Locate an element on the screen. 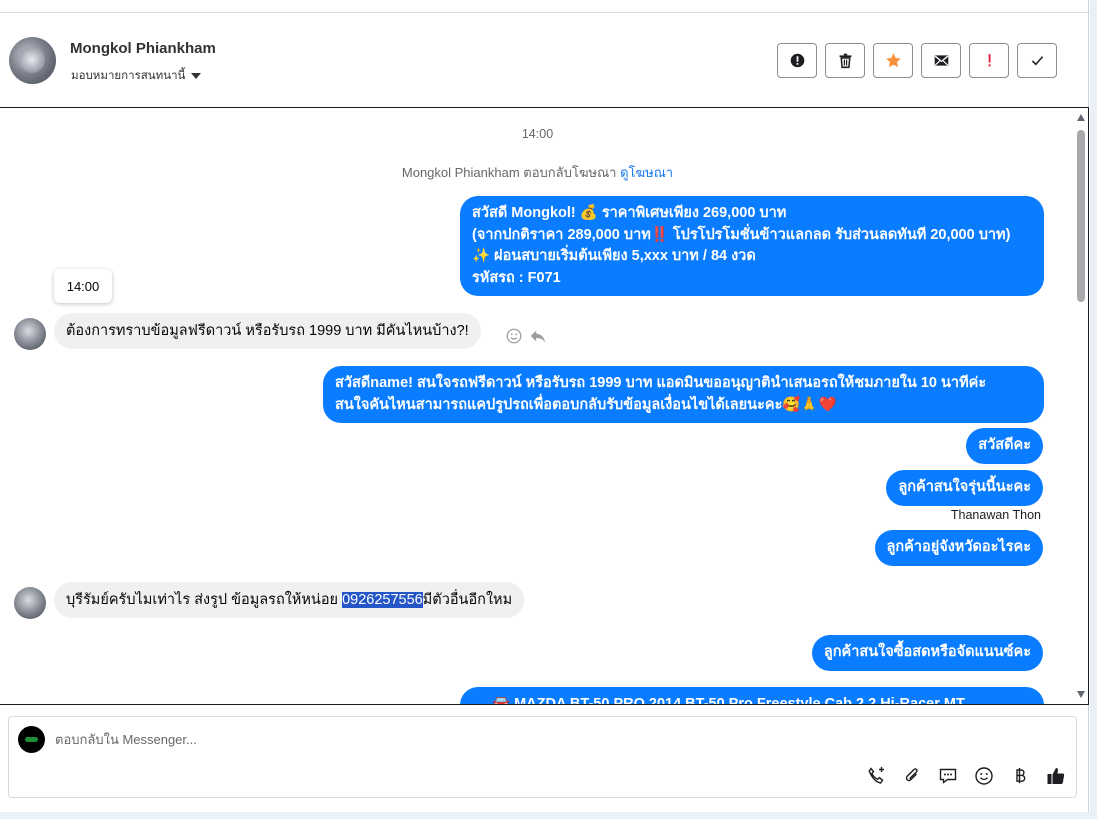 The image size is (1097, 819). scroll-down-arrow-icon is located at coordinates (1081, 694).